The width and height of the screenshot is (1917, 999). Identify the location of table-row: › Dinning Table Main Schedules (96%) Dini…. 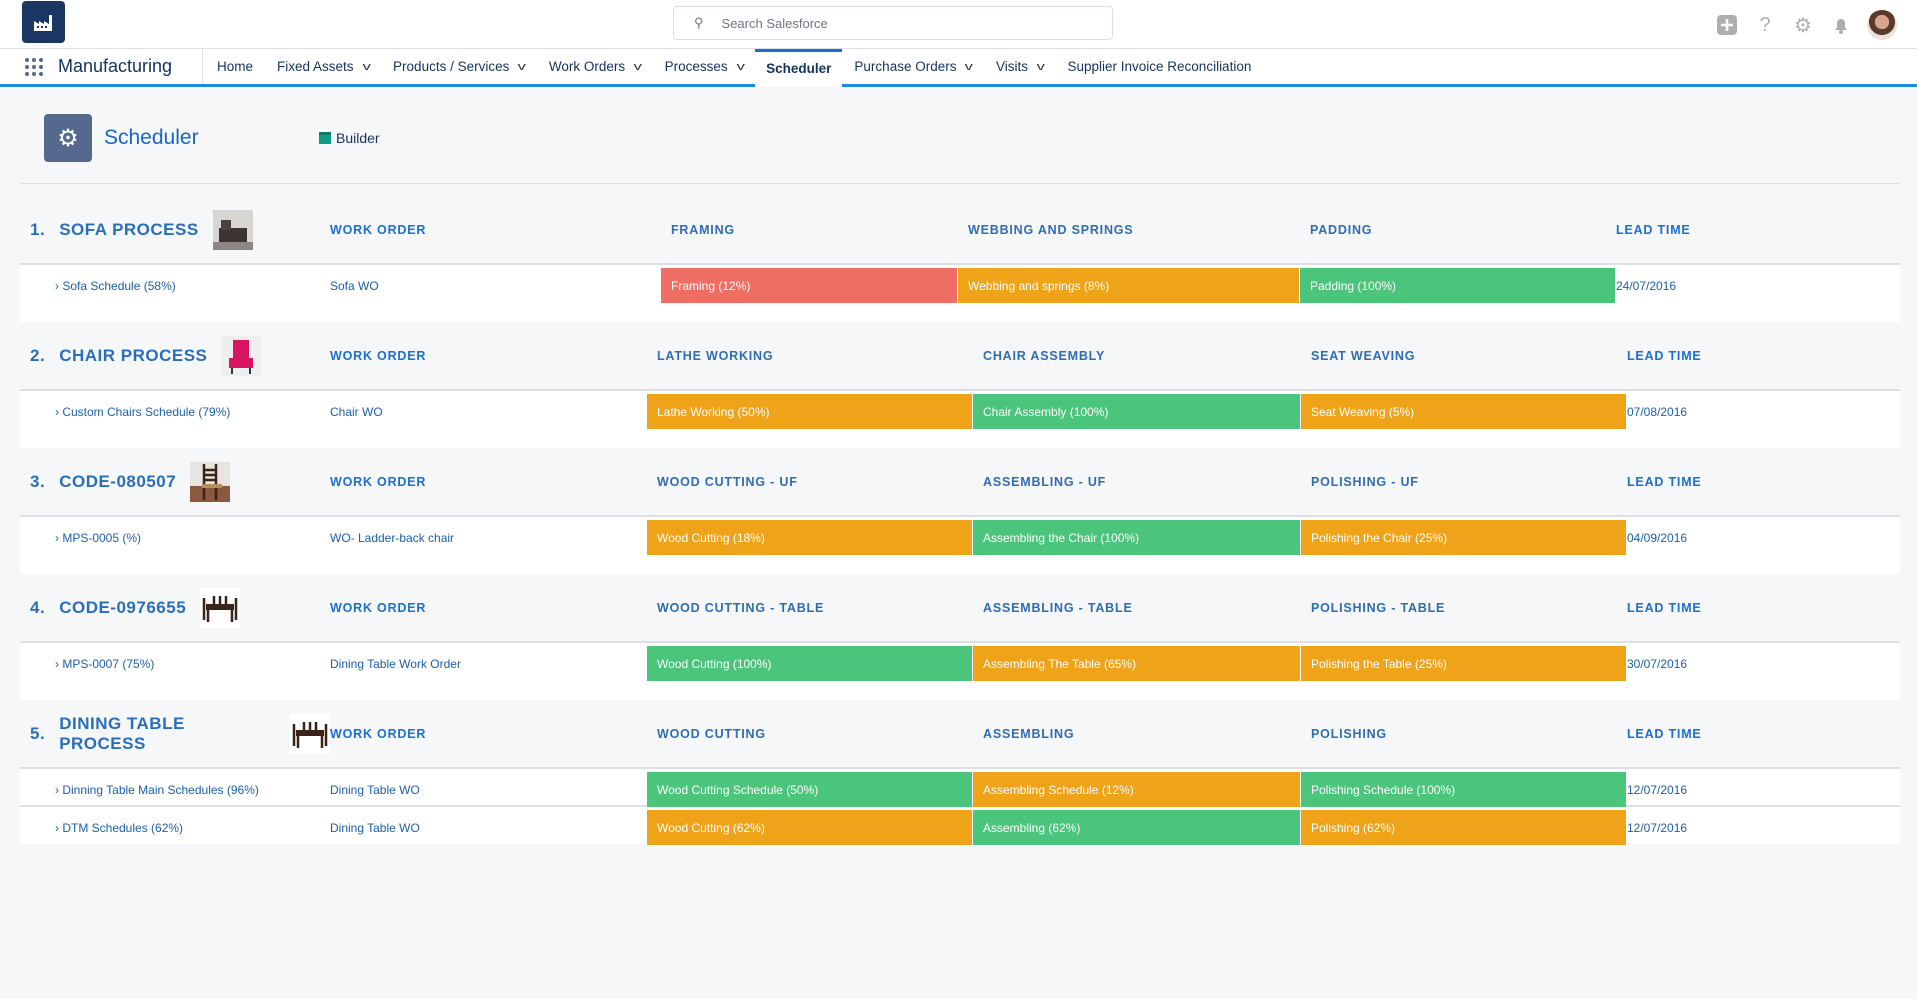
(960, 788).